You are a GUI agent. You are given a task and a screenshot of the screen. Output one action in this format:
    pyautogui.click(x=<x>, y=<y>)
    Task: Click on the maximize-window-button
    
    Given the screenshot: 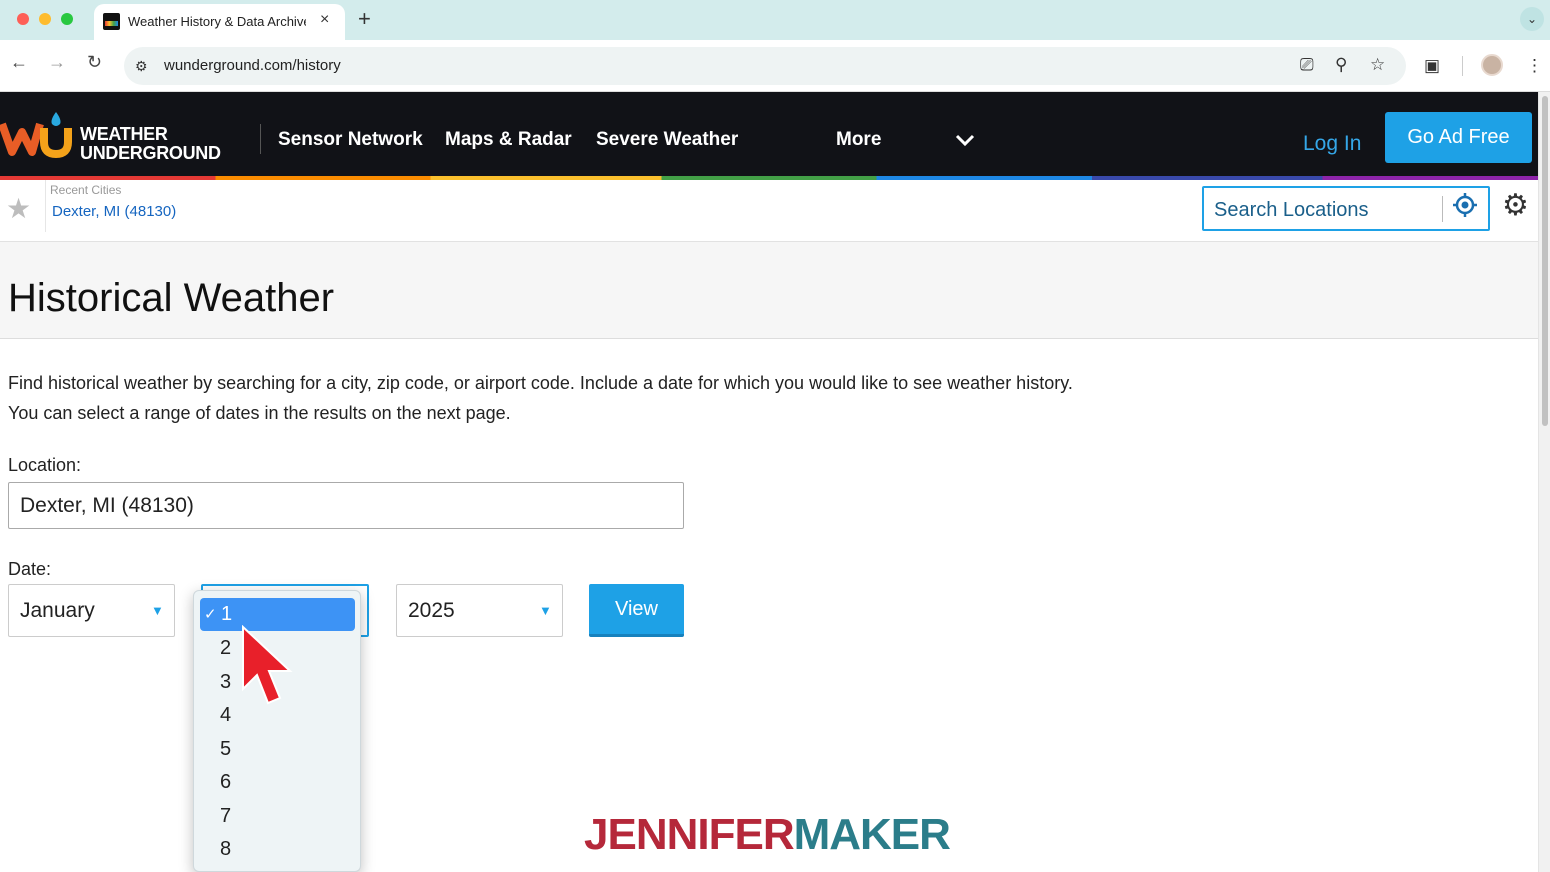 What is the action you would take?
    pyautogui.click(x=67, y=19)
    